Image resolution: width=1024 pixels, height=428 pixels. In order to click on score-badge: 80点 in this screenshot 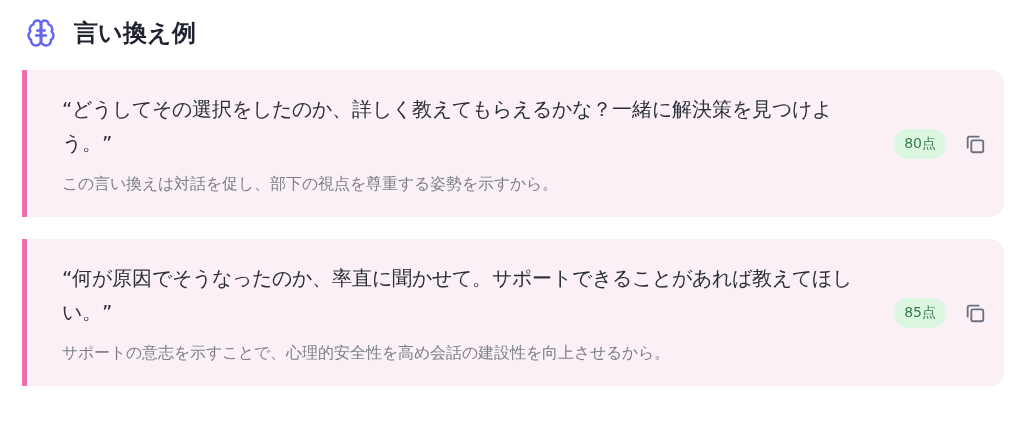, I will do `click(920, 143)`.